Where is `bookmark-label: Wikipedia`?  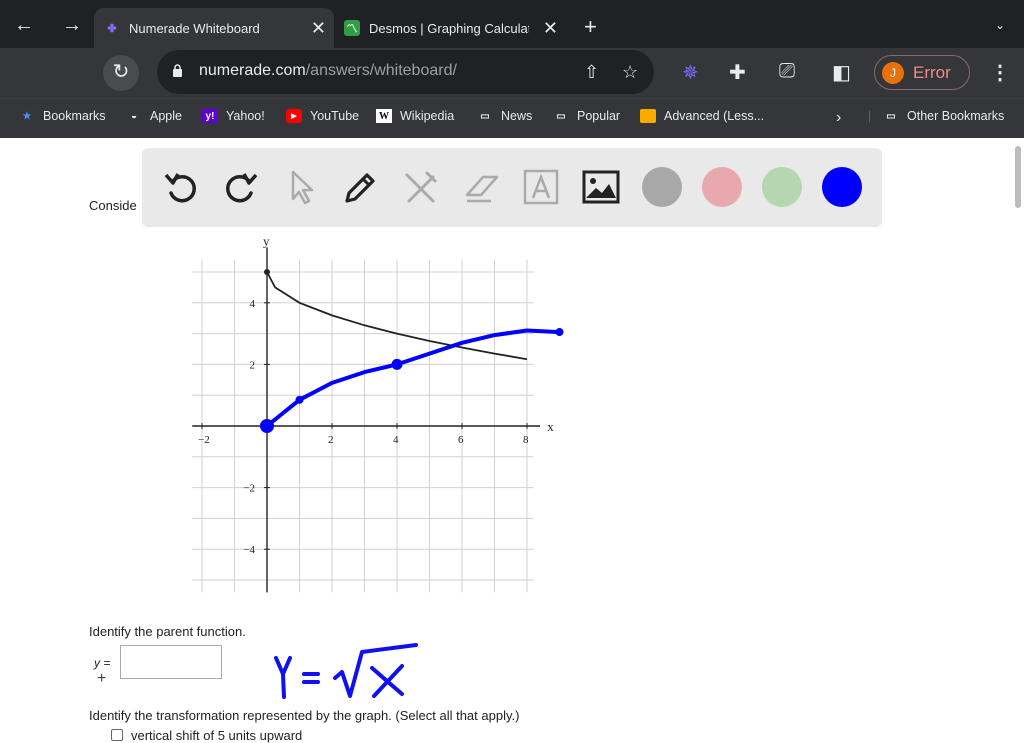 bookmark-label: Wikipedia is located at coordinates (427, 116).